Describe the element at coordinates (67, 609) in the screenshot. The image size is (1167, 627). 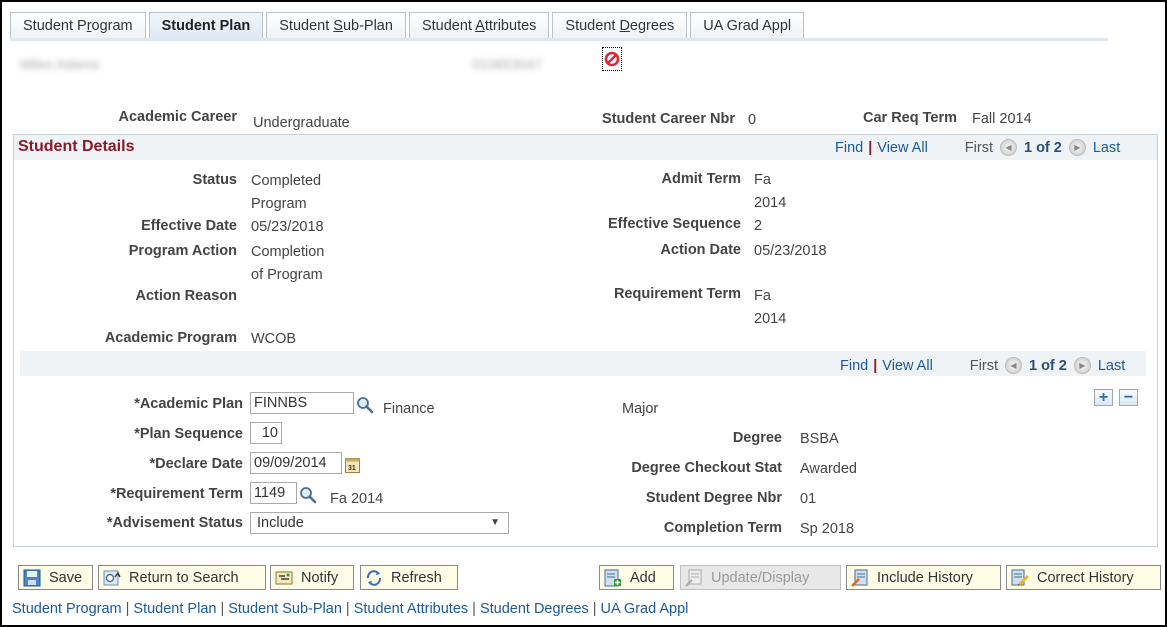
I see `footer-link-student-program: Student Program` at that location.